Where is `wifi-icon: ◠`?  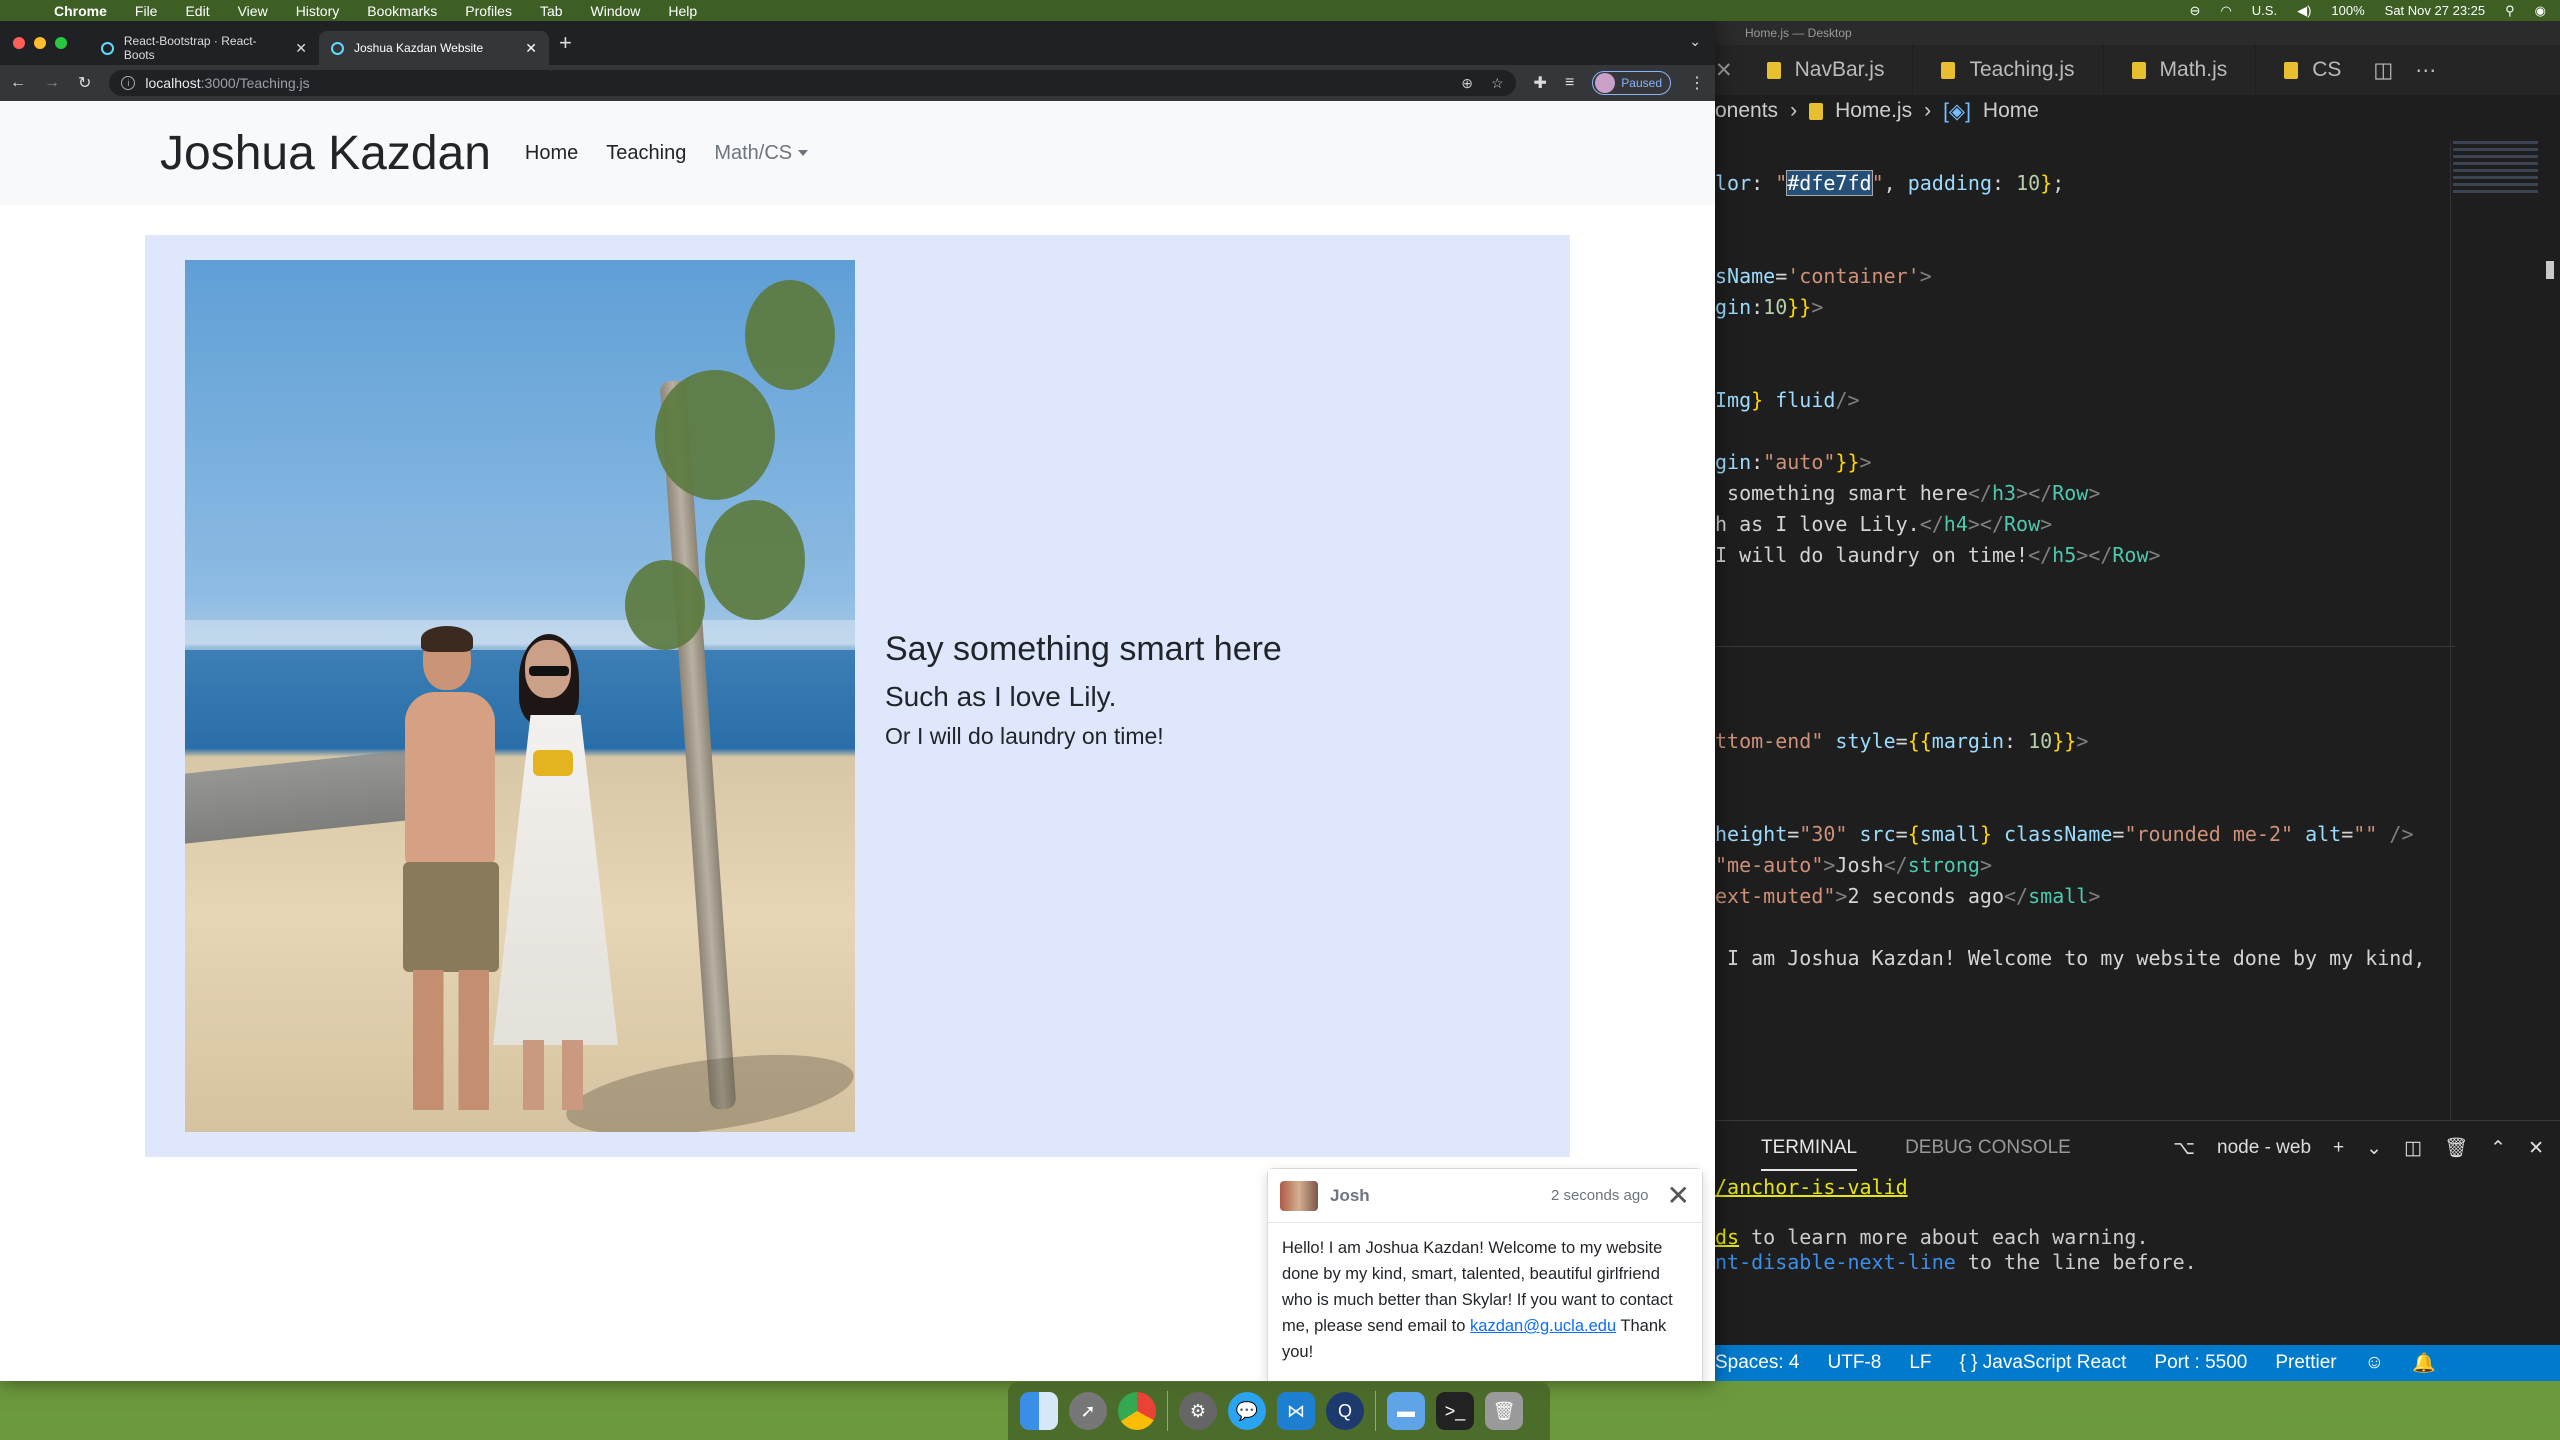
wifi-icon: ◠ is located at coordinates (2225, 11).